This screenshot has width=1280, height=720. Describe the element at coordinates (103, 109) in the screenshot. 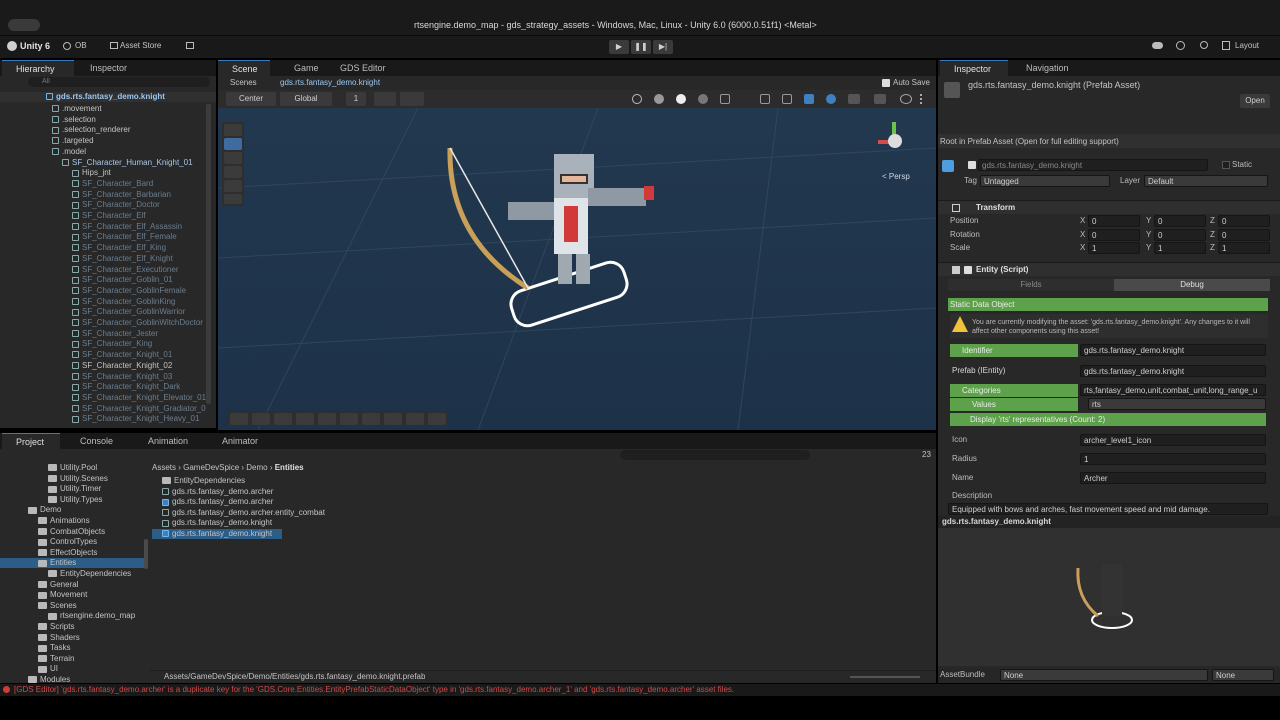

I see `hierarchy-item: .movement` at that location.